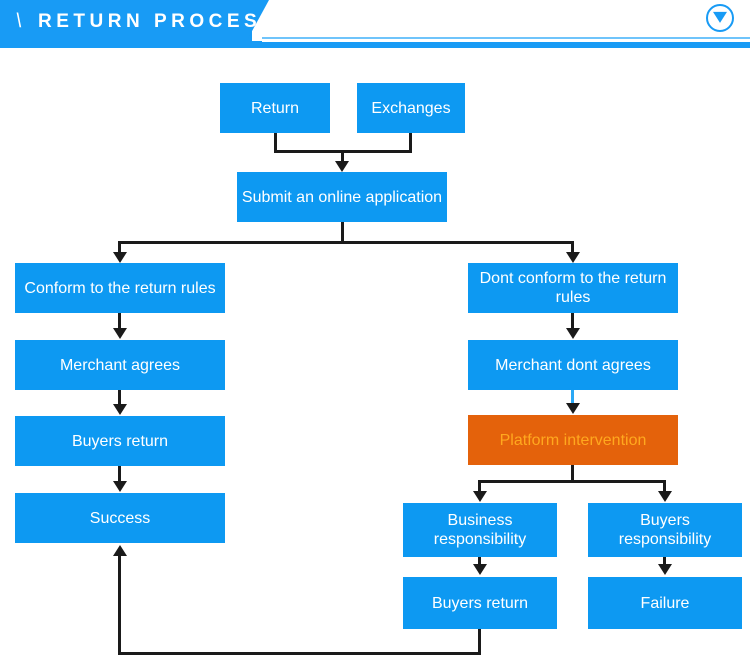  What do you see at coordinates (573, 333) in the screenshot?
I see `edge-arrow-to-merchant-dont-agrees` at bounding box center [573, 333].